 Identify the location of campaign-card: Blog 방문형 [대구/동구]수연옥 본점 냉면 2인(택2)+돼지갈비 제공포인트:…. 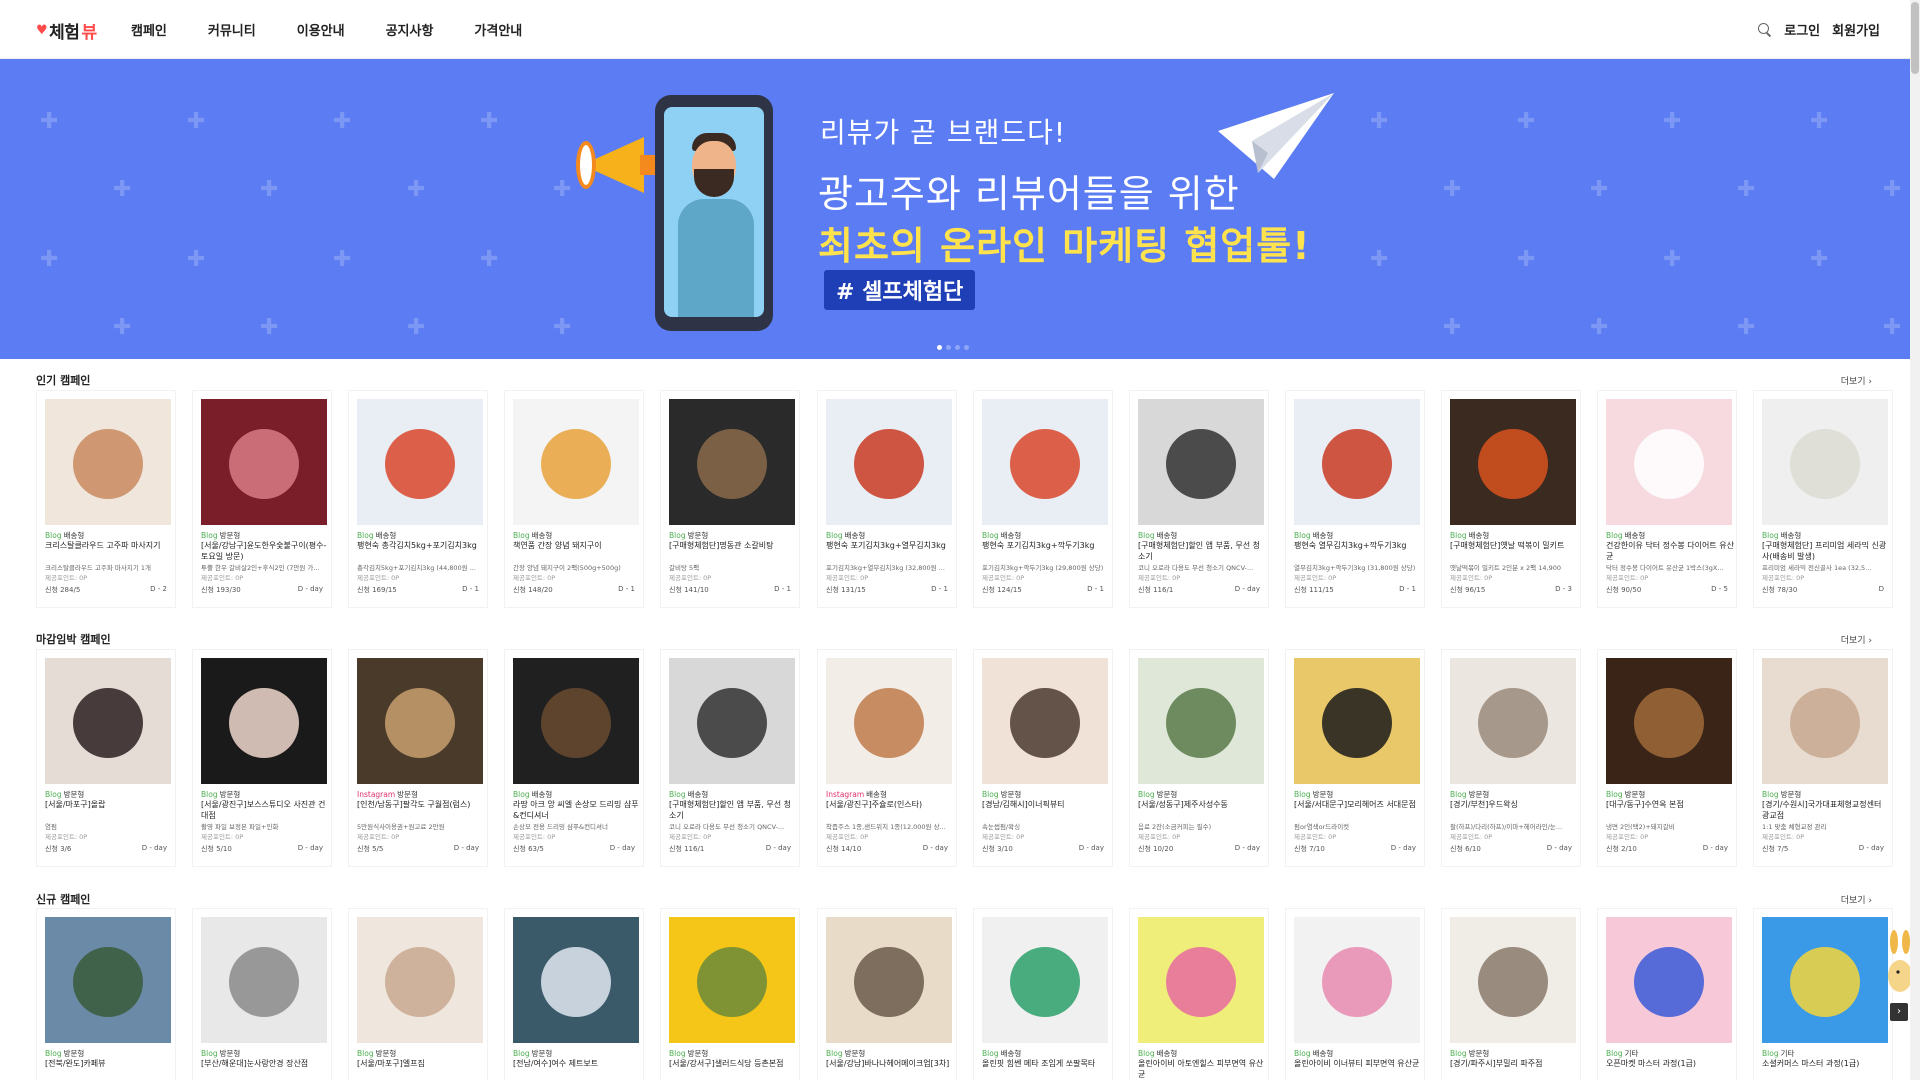
(1667, 758).